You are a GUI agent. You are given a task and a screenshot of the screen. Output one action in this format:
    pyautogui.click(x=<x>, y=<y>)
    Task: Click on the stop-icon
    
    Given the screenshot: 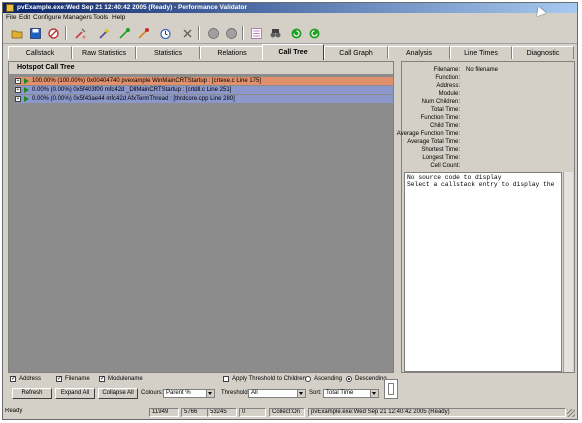 What is the action you would take?
    pyautogui.click(x=231, y=33)
    